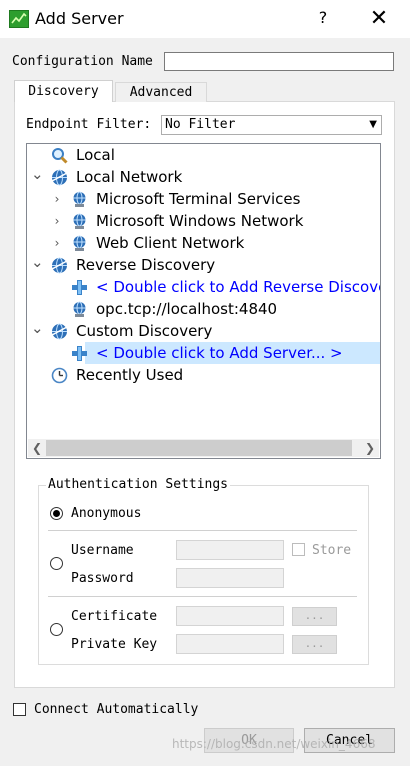 This screenshot has width=410, height=766. What do you see at coordinates (199, 448) in the screenshot?
I see `scrollbar-thumb` at bounding box center [199, 448].